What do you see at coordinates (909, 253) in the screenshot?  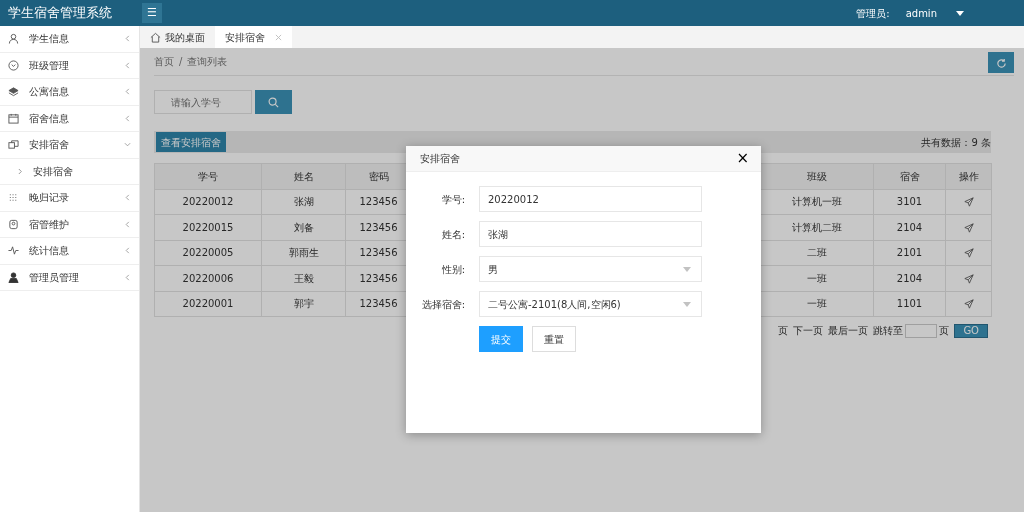 I see `table-cell: 2101` at bounding box center [909, 253].